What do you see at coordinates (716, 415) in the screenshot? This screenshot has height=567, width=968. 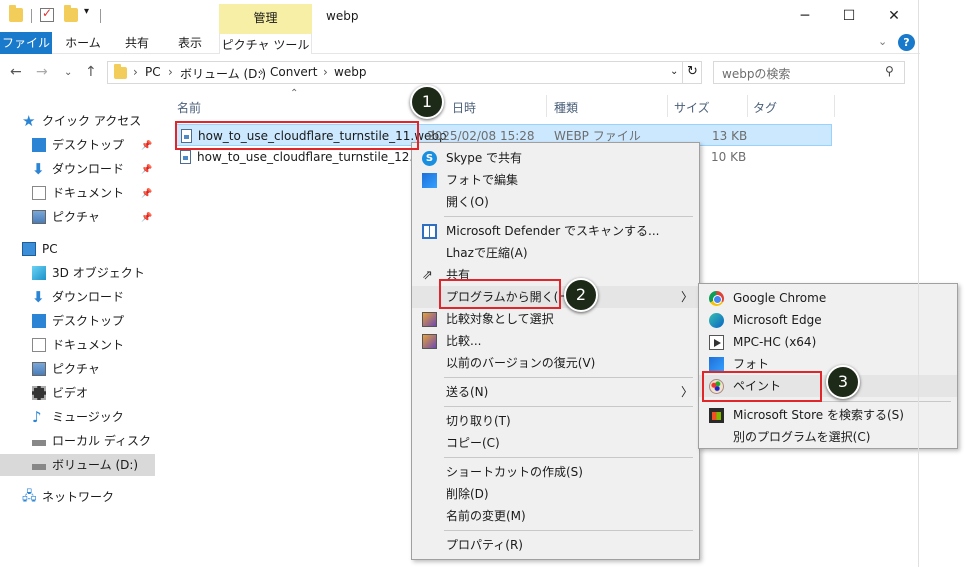 I see `store-icon` at bounding box center [716, 415].